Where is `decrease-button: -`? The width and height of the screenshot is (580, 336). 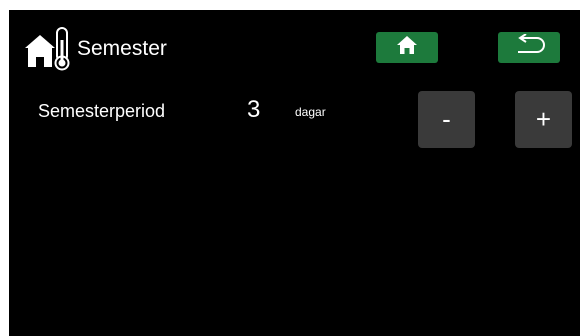
decrease-button: - is located at coordinates (446, 119).